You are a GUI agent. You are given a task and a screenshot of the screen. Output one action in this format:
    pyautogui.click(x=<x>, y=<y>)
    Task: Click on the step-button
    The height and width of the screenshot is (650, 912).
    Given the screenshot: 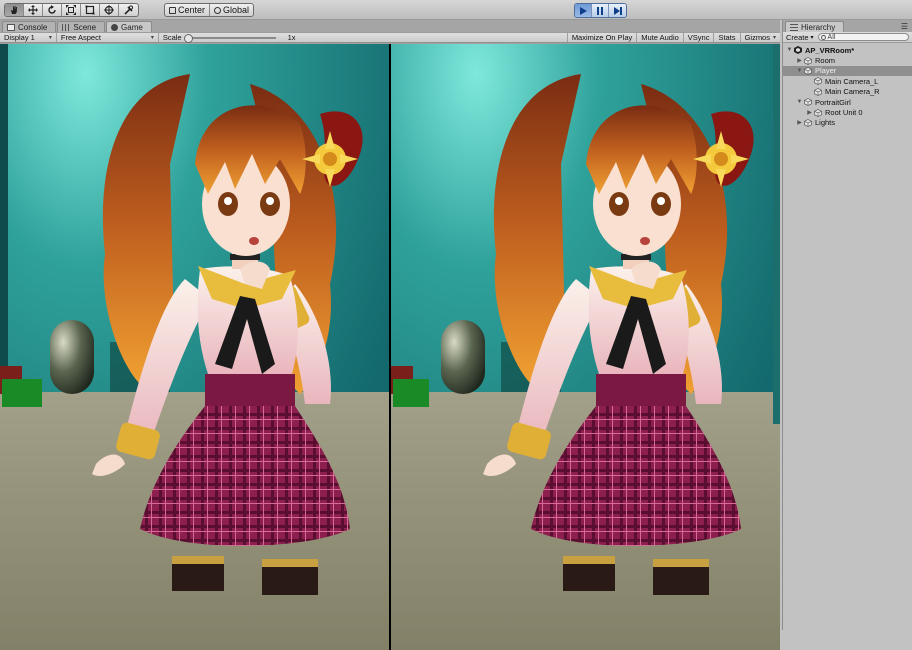 What is the action you would take?
    pyautogui.click(x=617, y=10)
    